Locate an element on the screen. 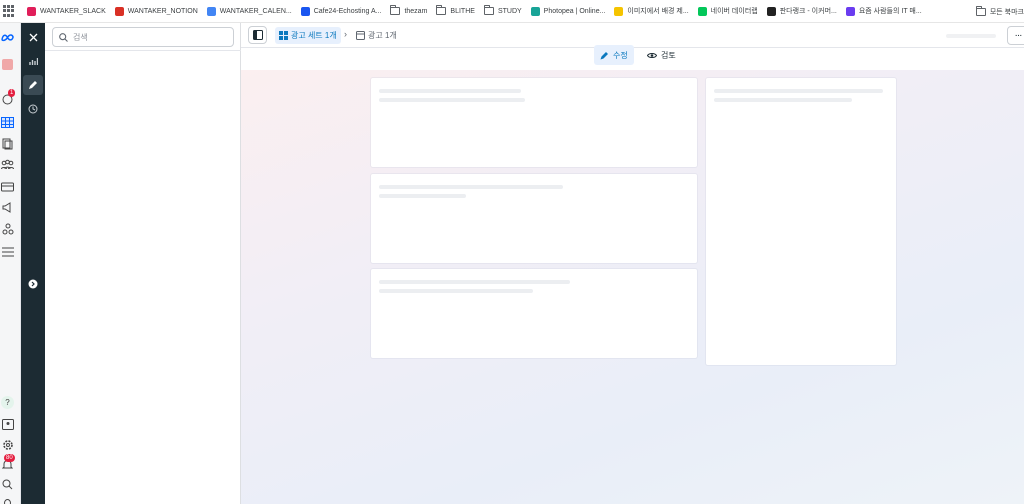 The image size is (1024, 504). chevron-right-icon: › is located at coordinates (345, 34).